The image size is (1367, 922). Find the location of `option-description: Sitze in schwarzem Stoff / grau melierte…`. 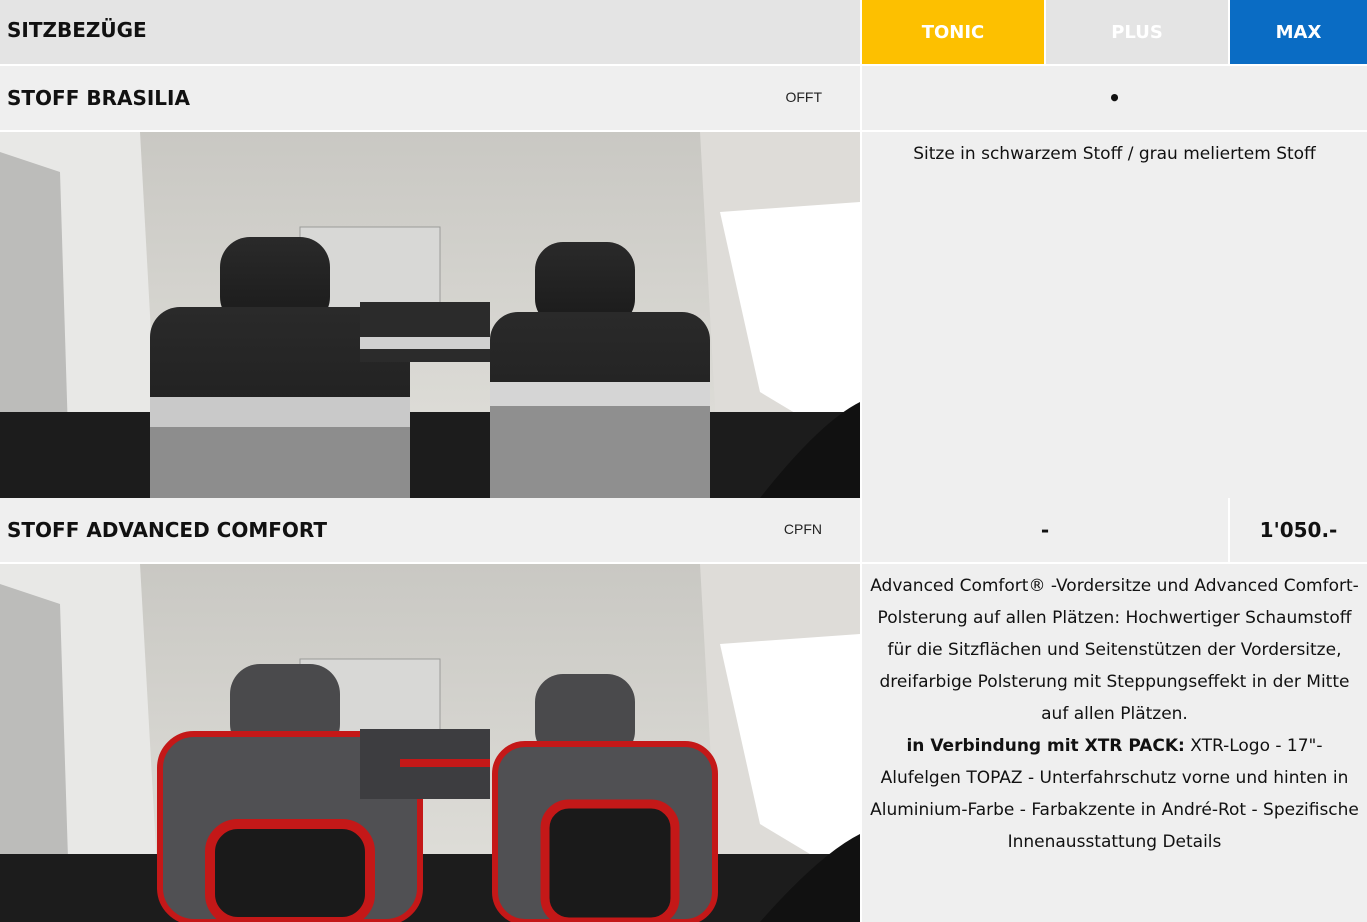

option-description: Sitze in schwarzem Stoff / grau melierte… is located at coordinates (1114, 315).